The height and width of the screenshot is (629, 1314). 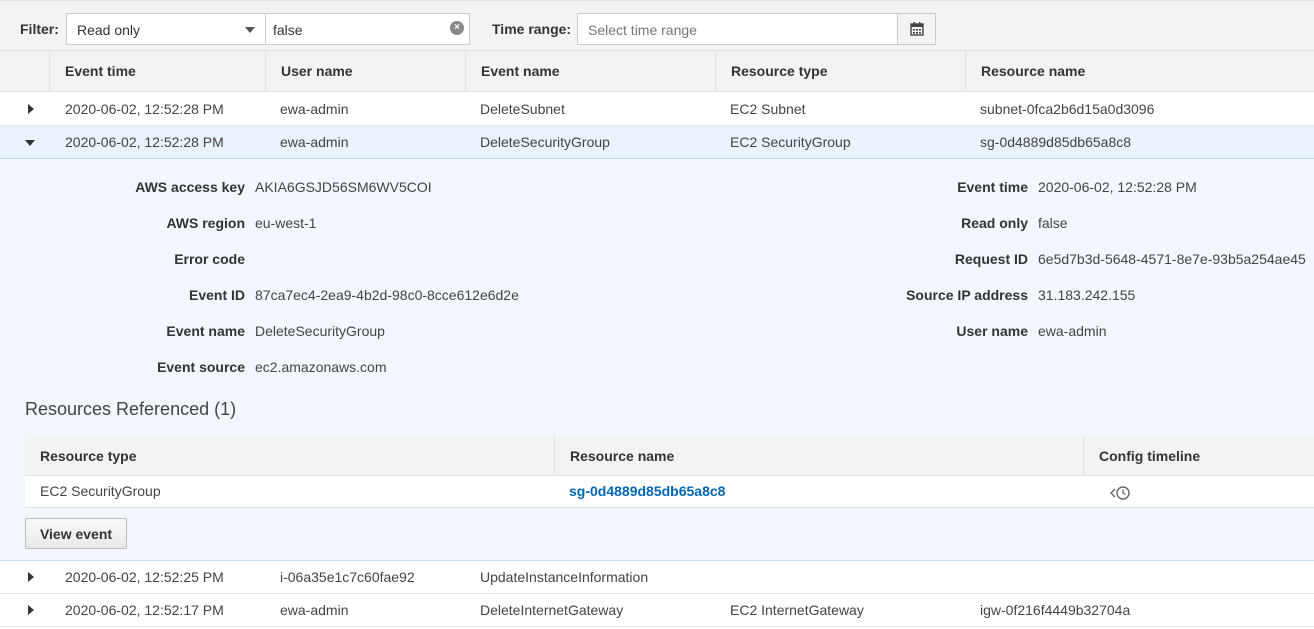 What do you see at coordinates (994, 223) in the screenshot?
I see `detail-label: Read only` at bounding box center [994, 223].